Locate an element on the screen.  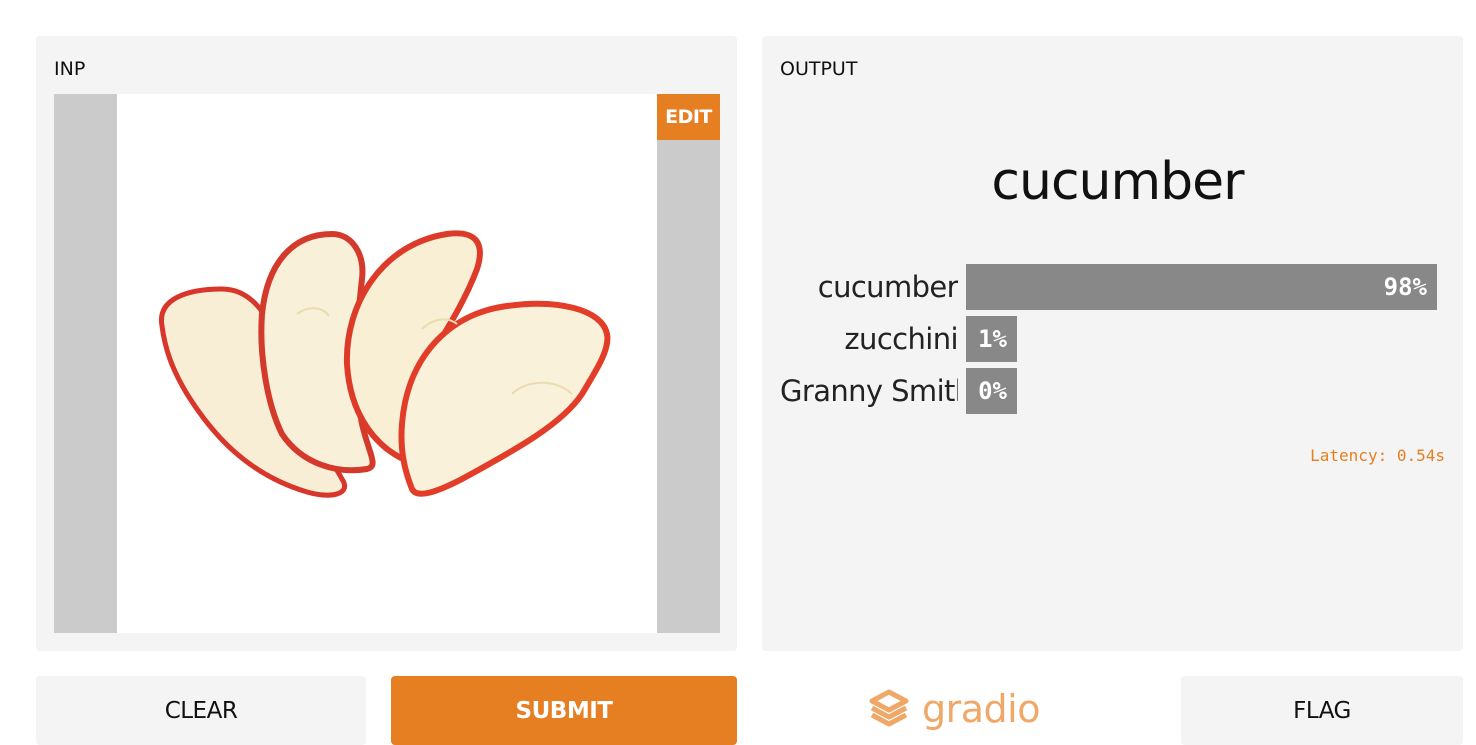
confidence-bar: 0% is located at coordinates (991, 391).